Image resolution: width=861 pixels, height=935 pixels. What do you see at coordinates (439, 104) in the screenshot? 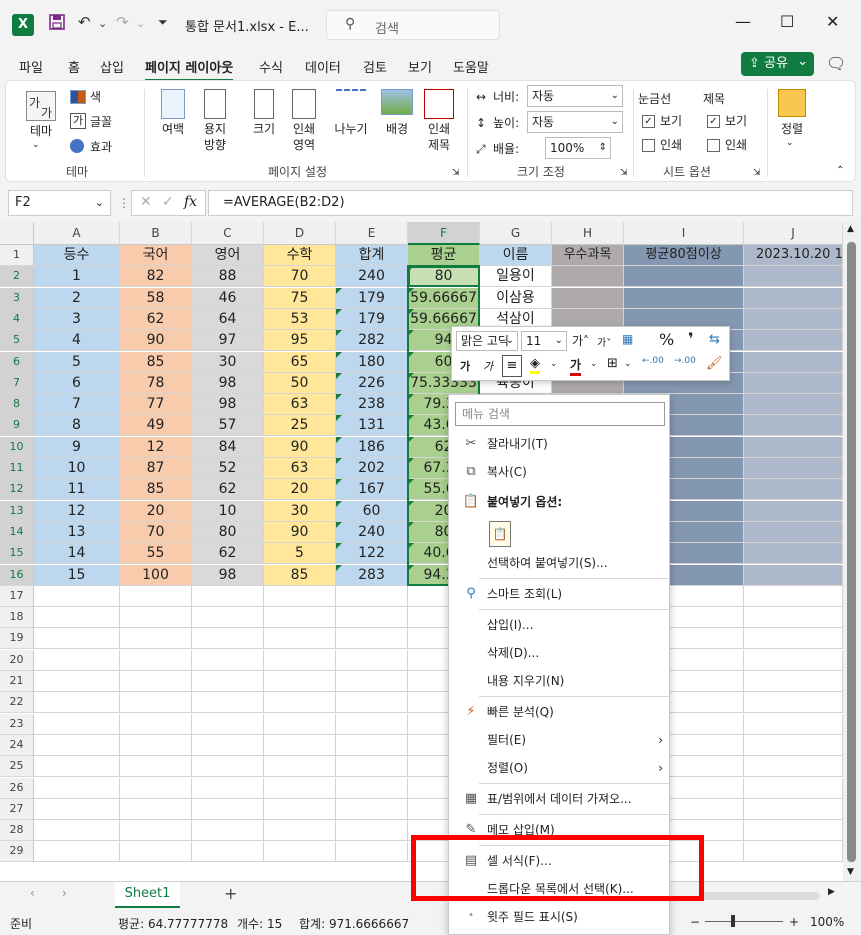
I see `print-titles-icon` at bounding box center [439, 104].